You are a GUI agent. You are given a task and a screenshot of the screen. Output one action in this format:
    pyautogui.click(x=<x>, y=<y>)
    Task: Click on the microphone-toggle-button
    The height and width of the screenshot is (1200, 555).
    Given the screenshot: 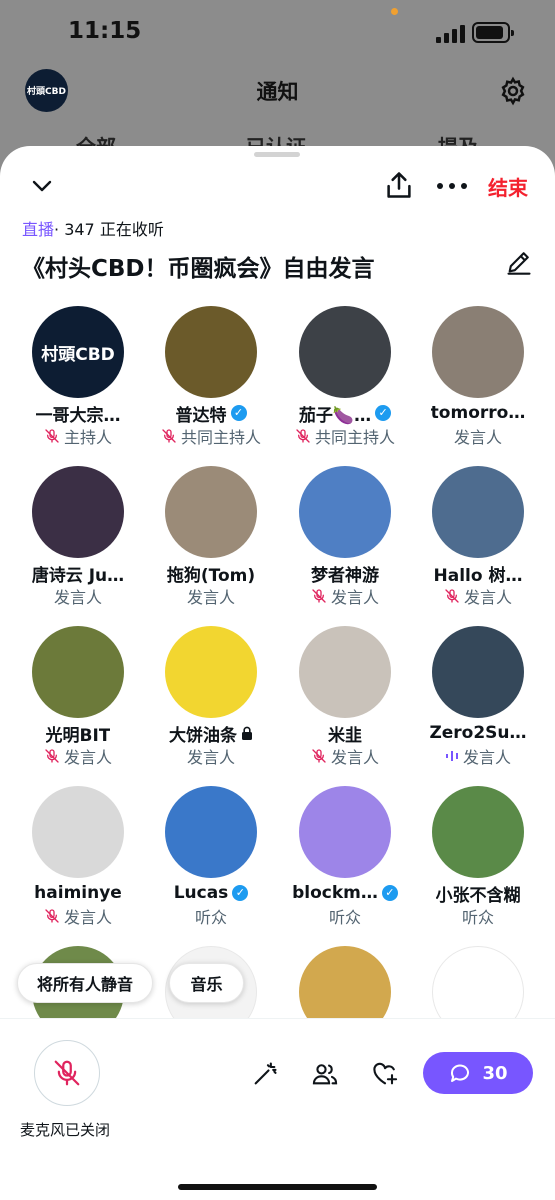 What is the action you would take?
    pyautogui.click(x=67, y=1073)
    